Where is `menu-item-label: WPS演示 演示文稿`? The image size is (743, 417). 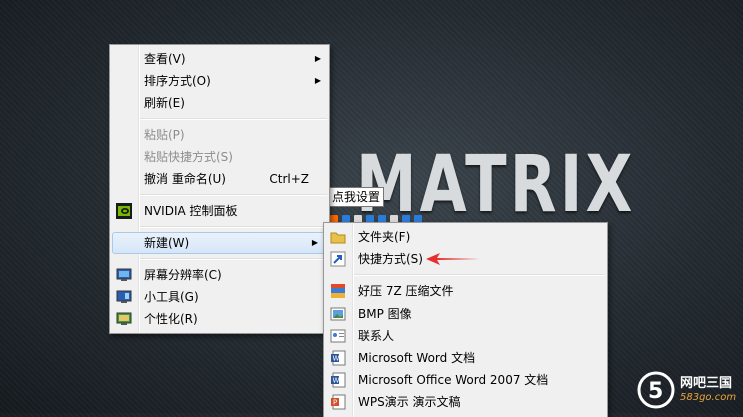 menu-item-label: WPS演示 演示文稿 is located at coordinates (409, 402).